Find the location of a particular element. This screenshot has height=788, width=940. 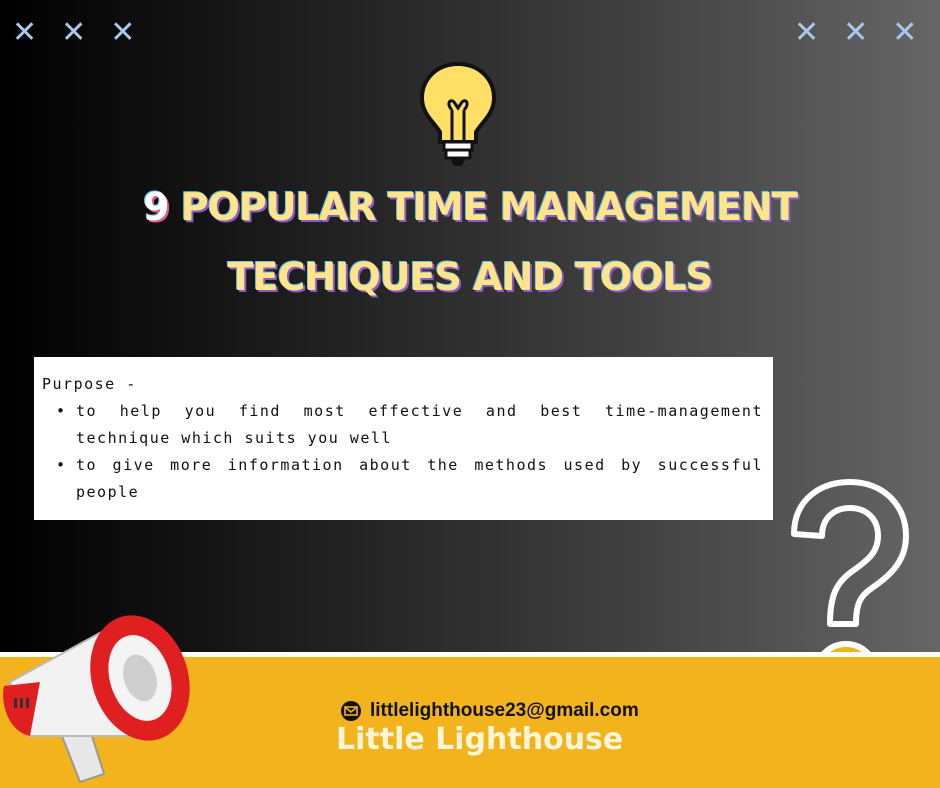

title-number: 9 is located at coordinates (156, 207).